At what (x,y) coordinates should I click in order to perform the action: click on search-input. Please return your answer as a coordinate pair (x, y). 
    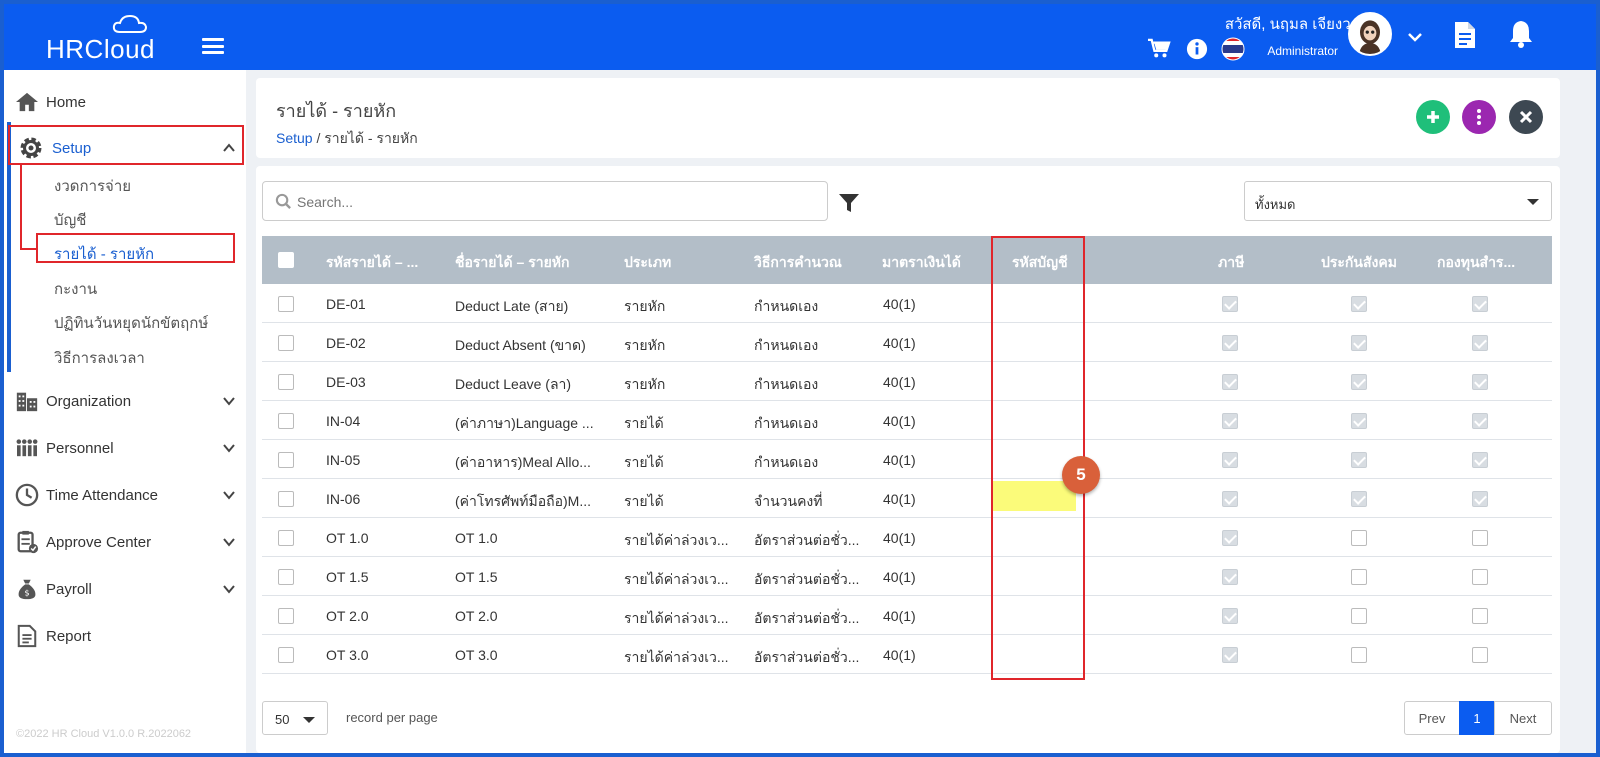
    Looking at the image, I should click on (547, 202).